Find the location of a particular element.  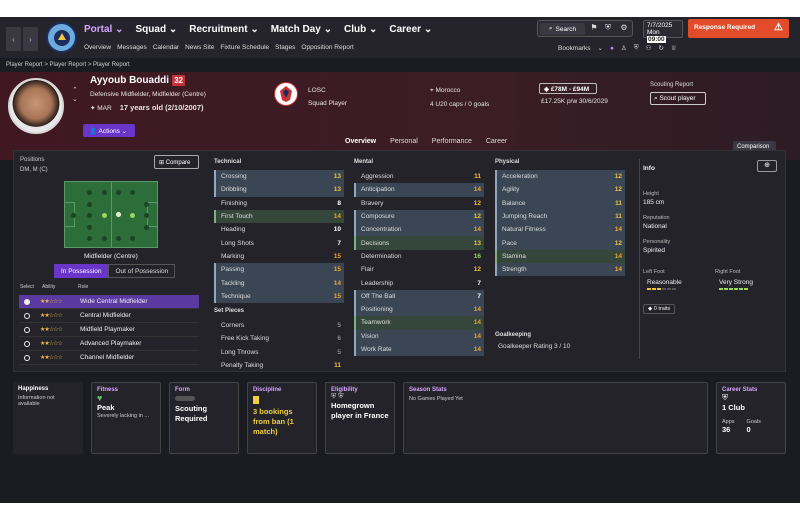

player-switch-arrows: ⌃ ⌄ is located at coordinates (75, 95).